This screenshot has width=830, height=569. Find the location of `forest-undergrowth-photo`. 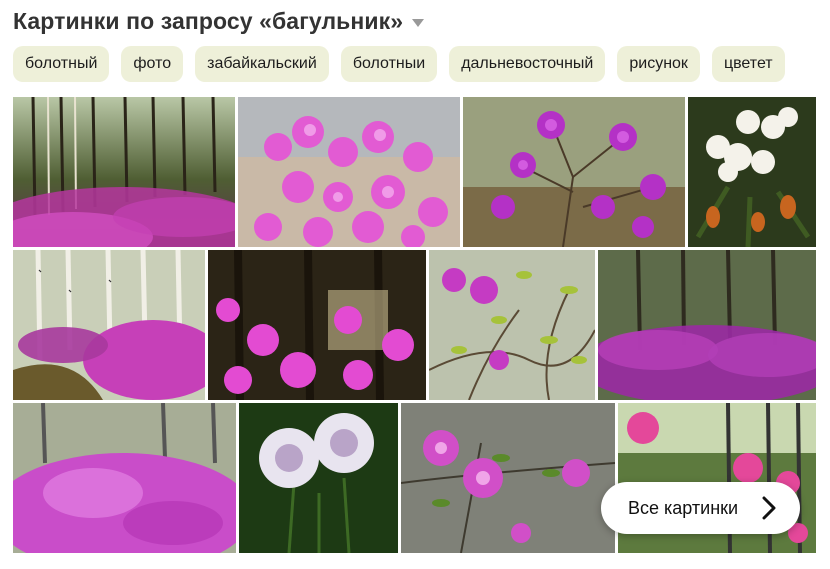

forest-undergrowth-photo is located at coordinates (707, 325).